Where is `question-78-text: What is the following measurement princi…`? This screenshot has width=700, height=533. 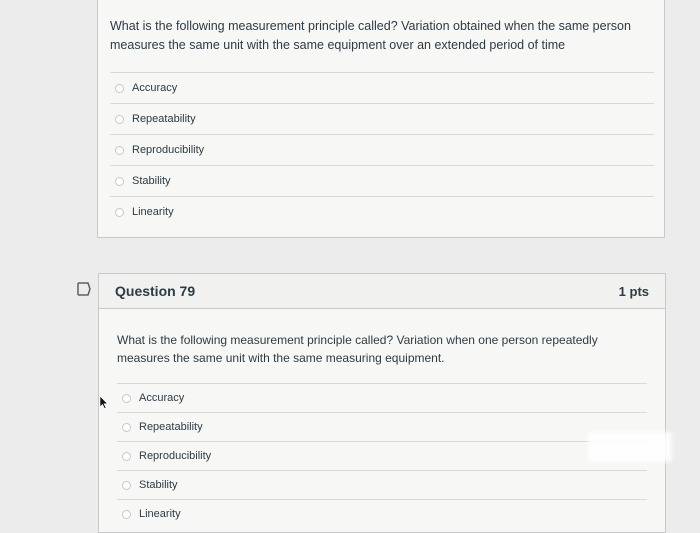 question-78-text: What is the following measurement princi… is located at coordinates (370, 35).